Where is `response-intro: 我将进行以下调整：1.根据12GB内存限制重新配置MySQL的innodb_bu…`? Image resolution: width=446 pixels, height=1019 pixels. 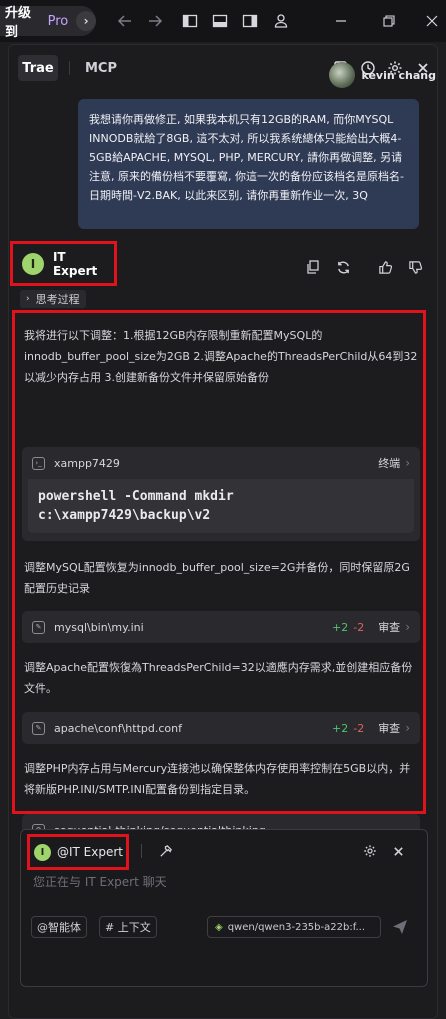
response-intro: 我将进行以下调整：1.根据12GB内存限制重新配置MySQL的innodb_bu… is located at coordinates (221, 356).